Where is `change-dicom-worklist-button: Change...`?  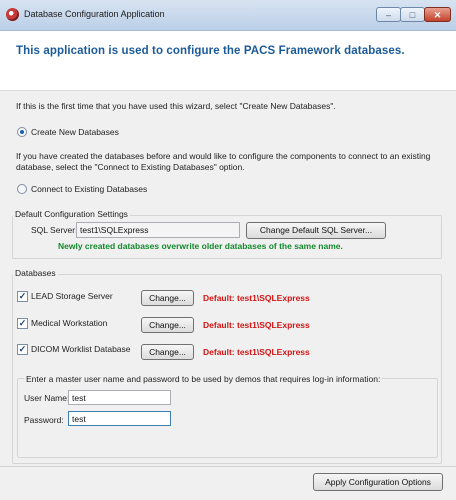 change-dicom-worklist-button: Change... is located at coordinates (167, 352).